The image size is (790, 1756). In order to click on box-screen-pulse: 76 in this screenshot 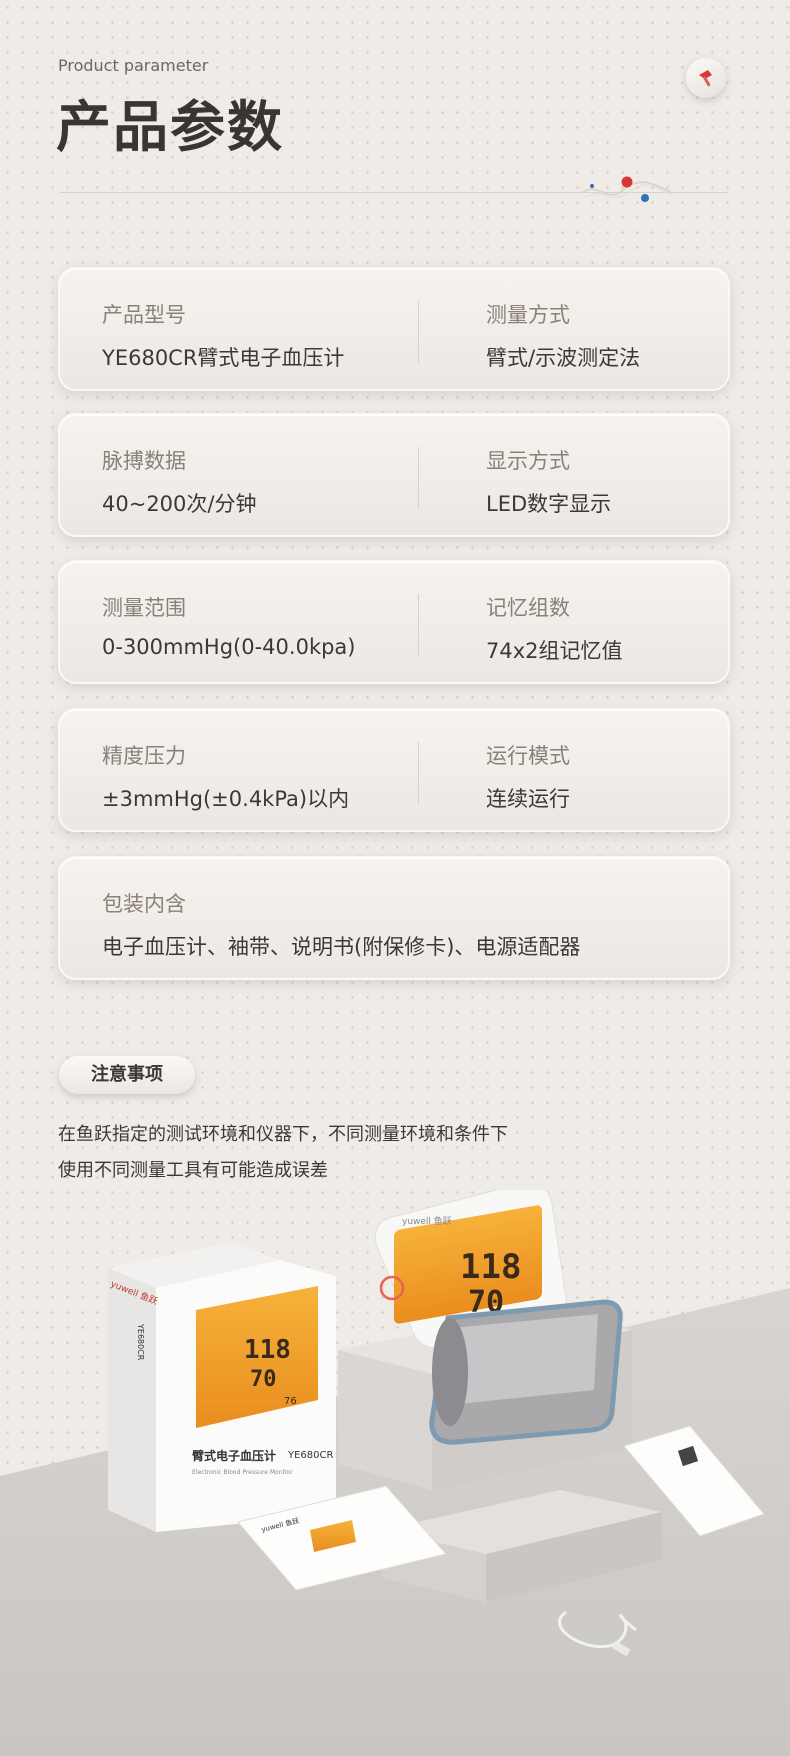, I will do `click(290, 1401)`.